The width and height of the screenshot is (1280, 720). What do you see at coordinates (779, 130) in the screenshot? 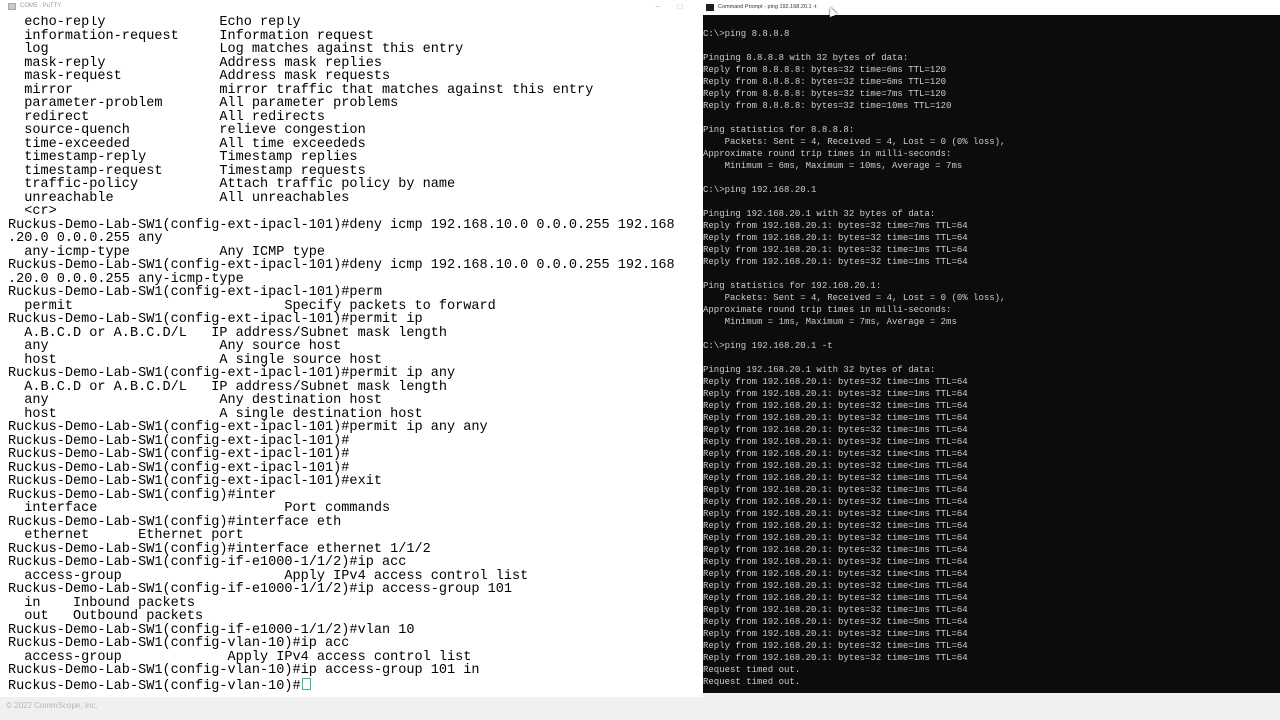
I see `cmd-line: Ping statistics for 8.8.8.8:` at bounding box center [779, 130].